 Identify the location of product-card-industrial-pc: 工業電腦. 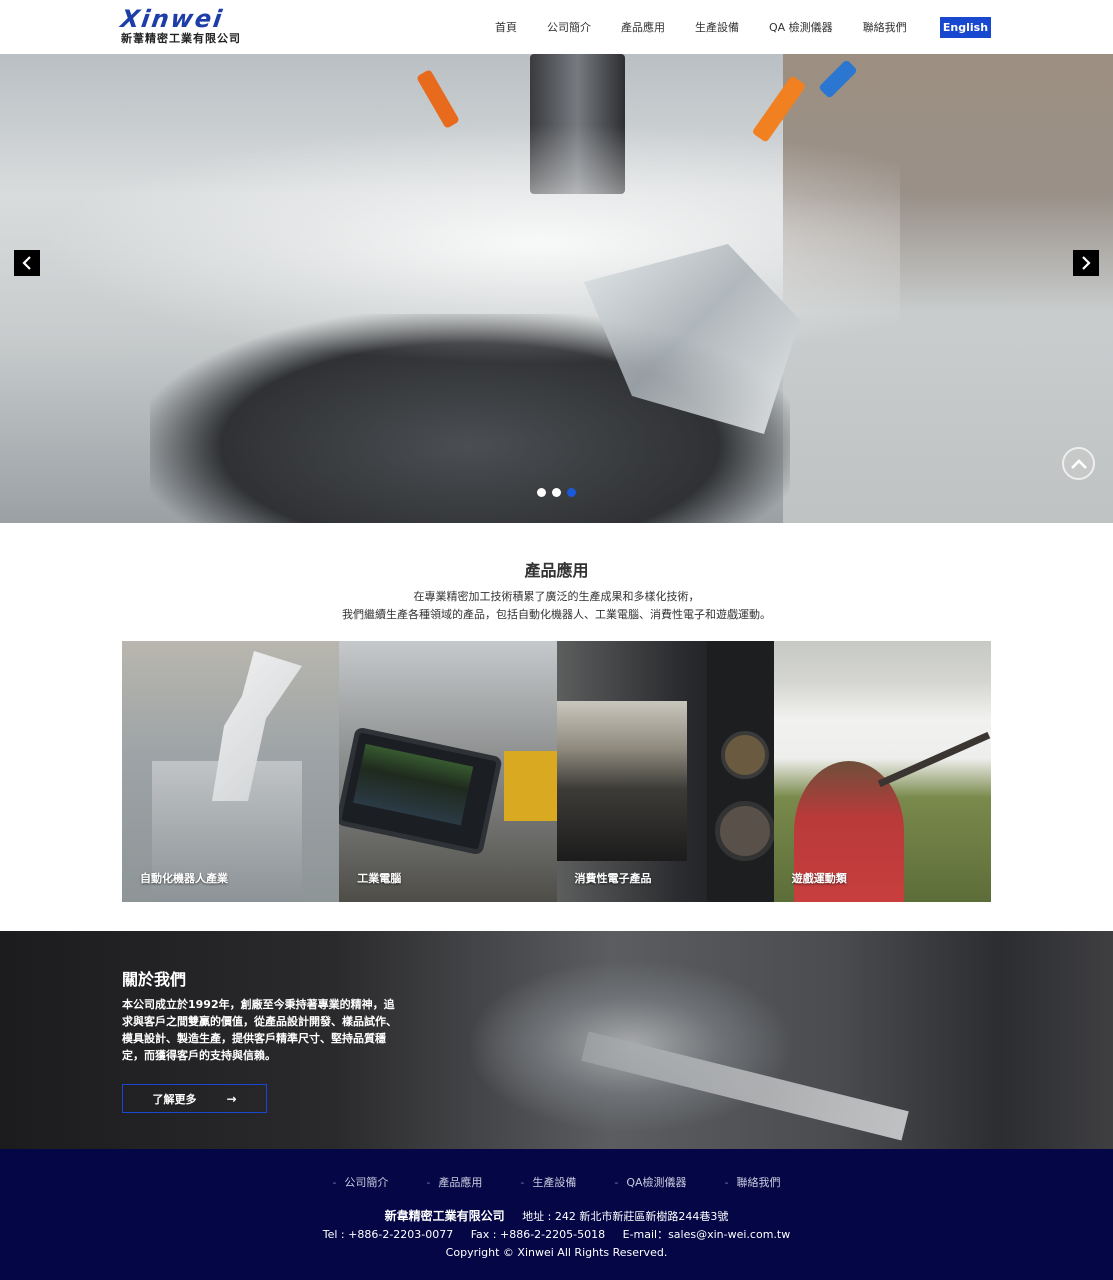
(448, 771).